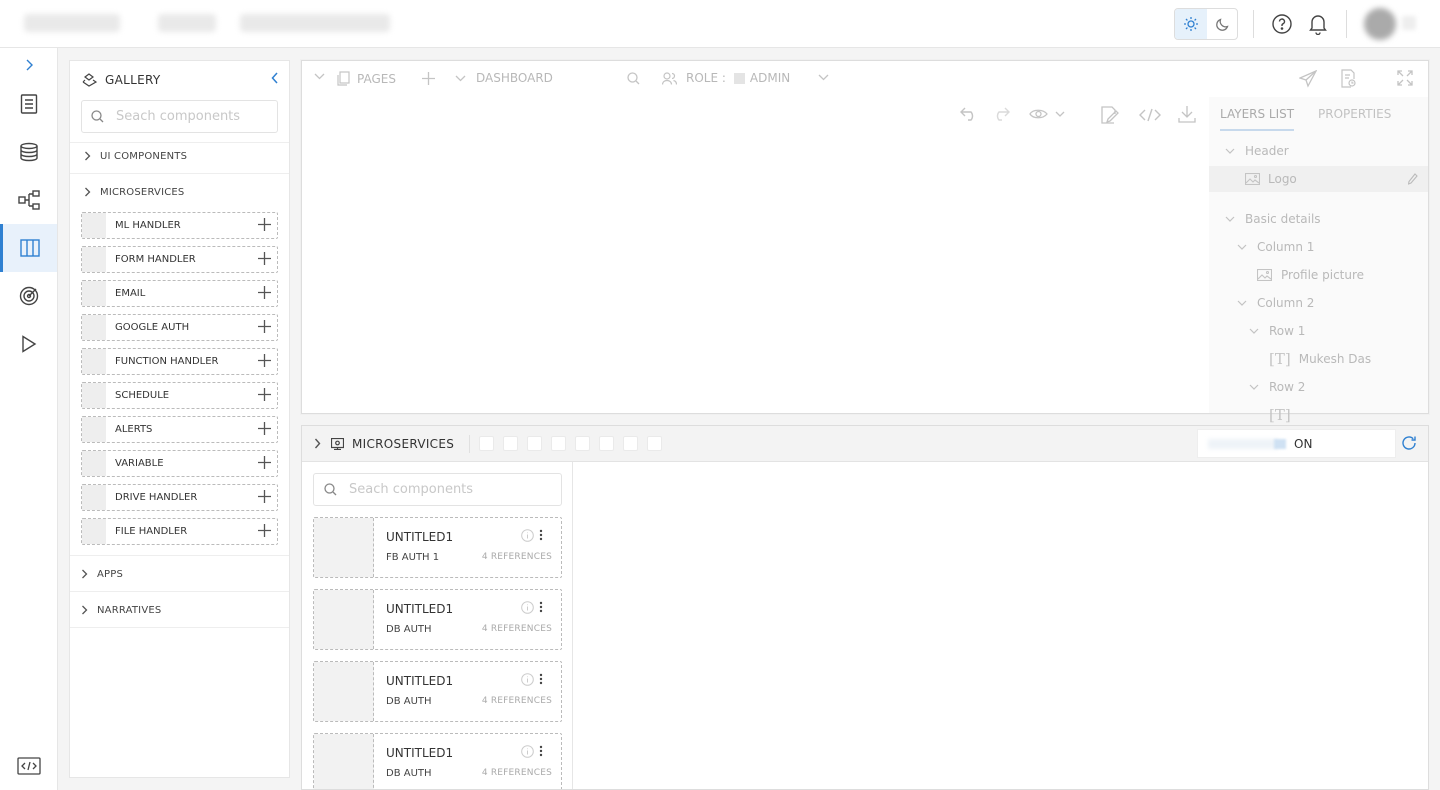 The width and height of the screenshot is (1440, 790). Describe the element at coordinates (28, 296) in the screenshot. I see `nav-goals` at that location.